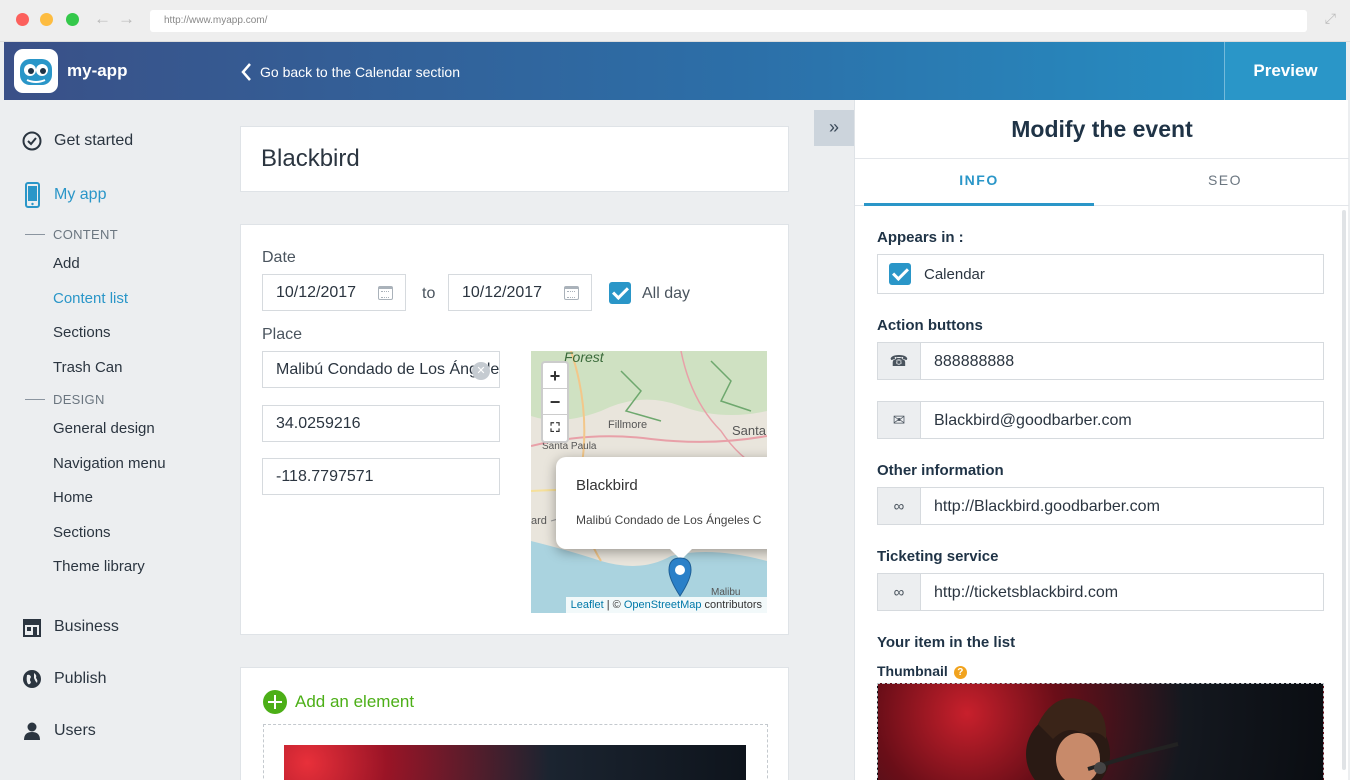 The width and height of the screenshot is (1350, 780). Describe the element at coordinates (388, 369) in the screenshot. I see `place-value: Malibú Condado de Los Ángeles` at that location.